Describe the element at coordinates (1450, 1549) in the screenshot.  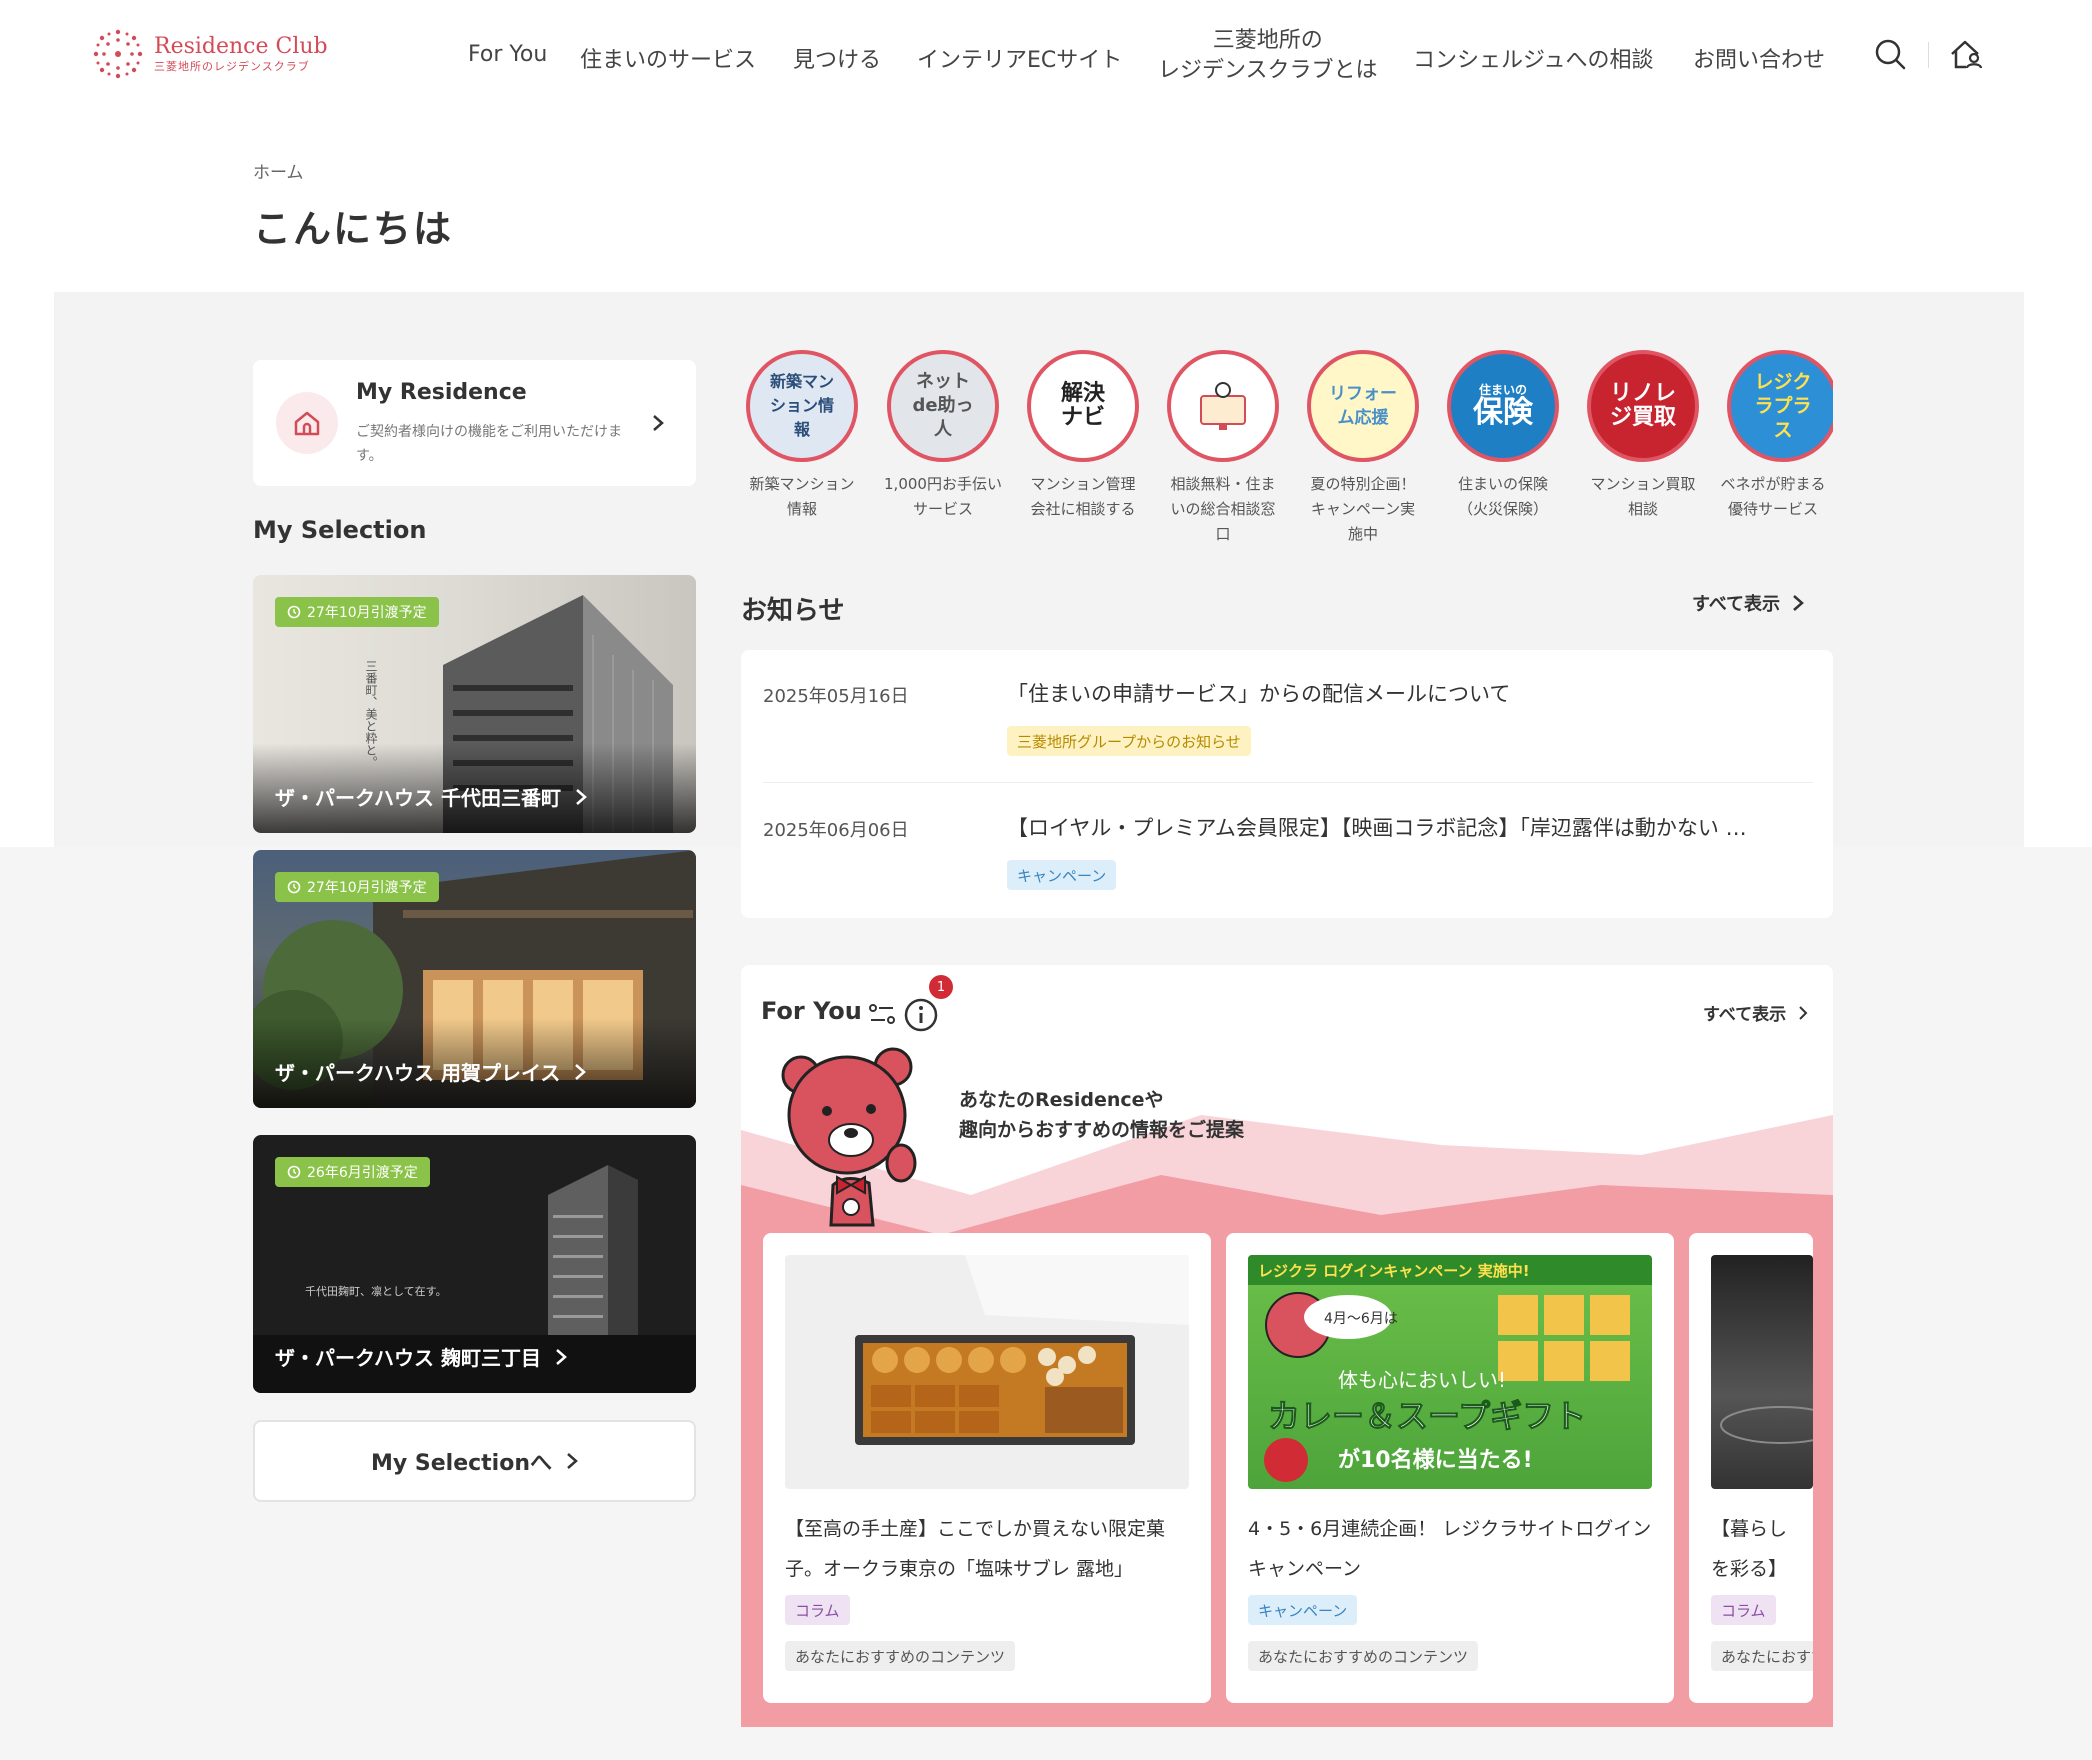
I see `card-title: 4・5・6月連続企画！ レジクラサイトログインキャンペーン` at that location.